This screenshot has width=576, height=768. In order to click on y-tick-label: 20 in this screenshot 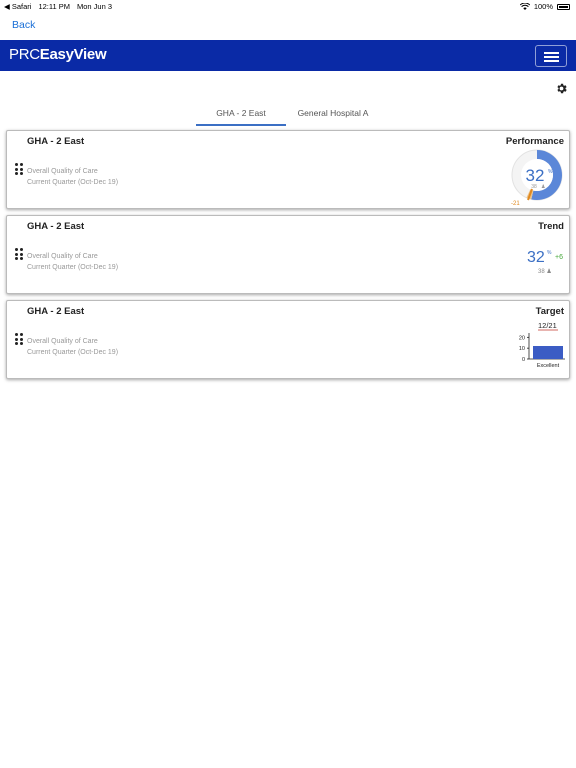, I will do `click(522, 338)`.